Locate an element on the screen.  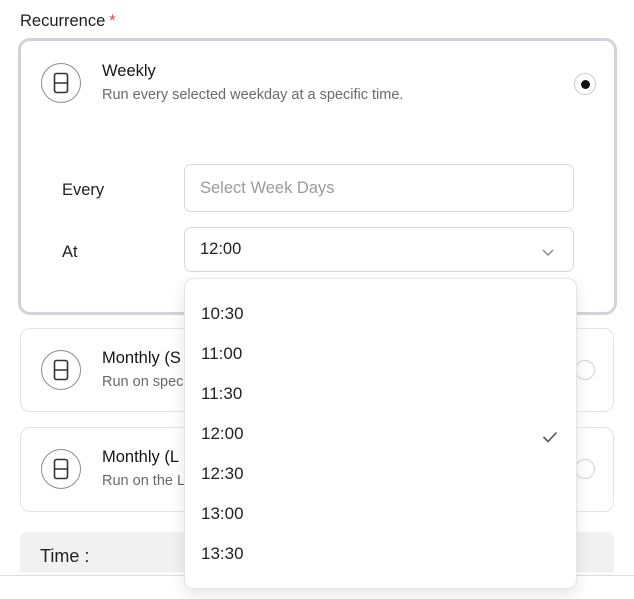
time-select-value: 12:00 is located at coordinates (221, 249).